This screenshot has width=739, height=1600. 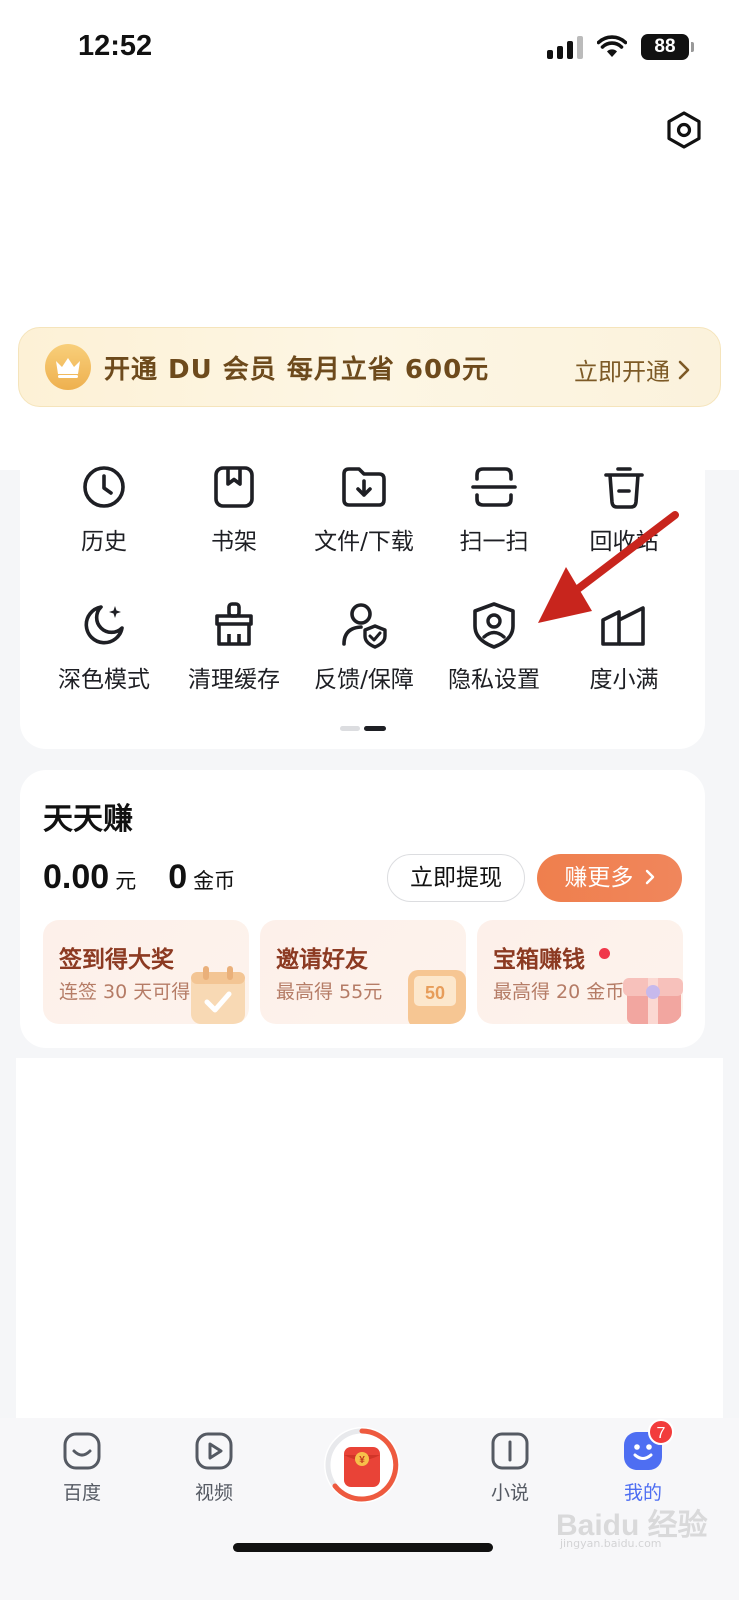 What do you see at coordinates (608, 567) in the screenshot?
I see `annotation-arrow-icon` at bounding box center [608, 567].